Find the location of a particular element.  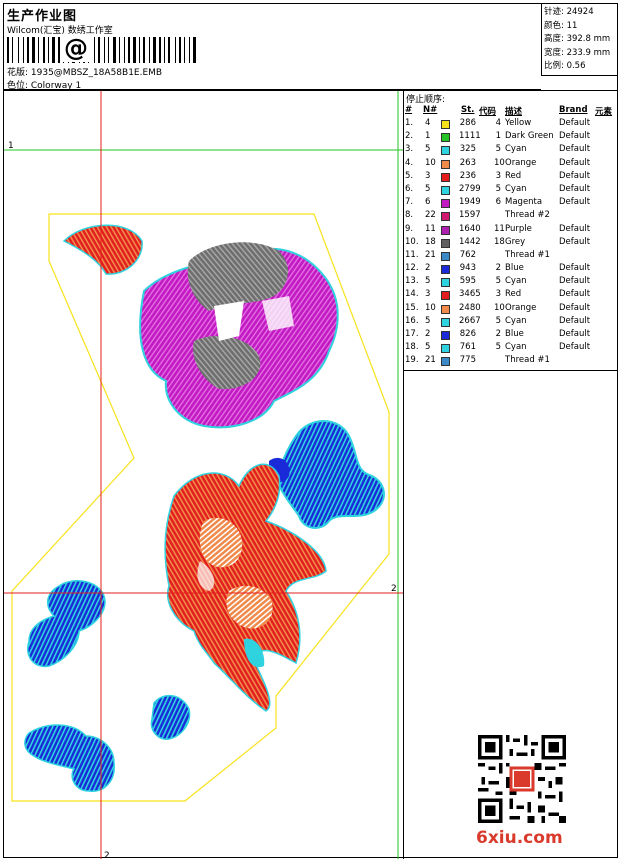

stitch-count-cell: 286 is located at coordinates (467, 123).